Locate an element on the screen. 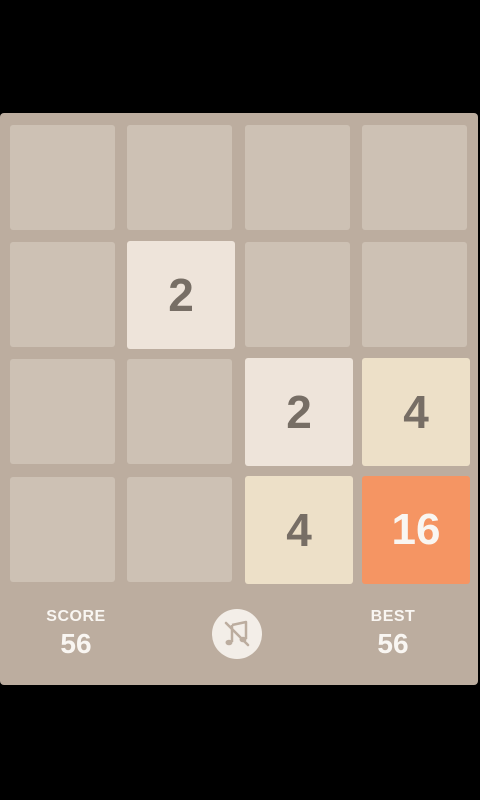 The height and width of the screenshot is (800, 480). best-label: BEST is located at coordinates (393, 616).